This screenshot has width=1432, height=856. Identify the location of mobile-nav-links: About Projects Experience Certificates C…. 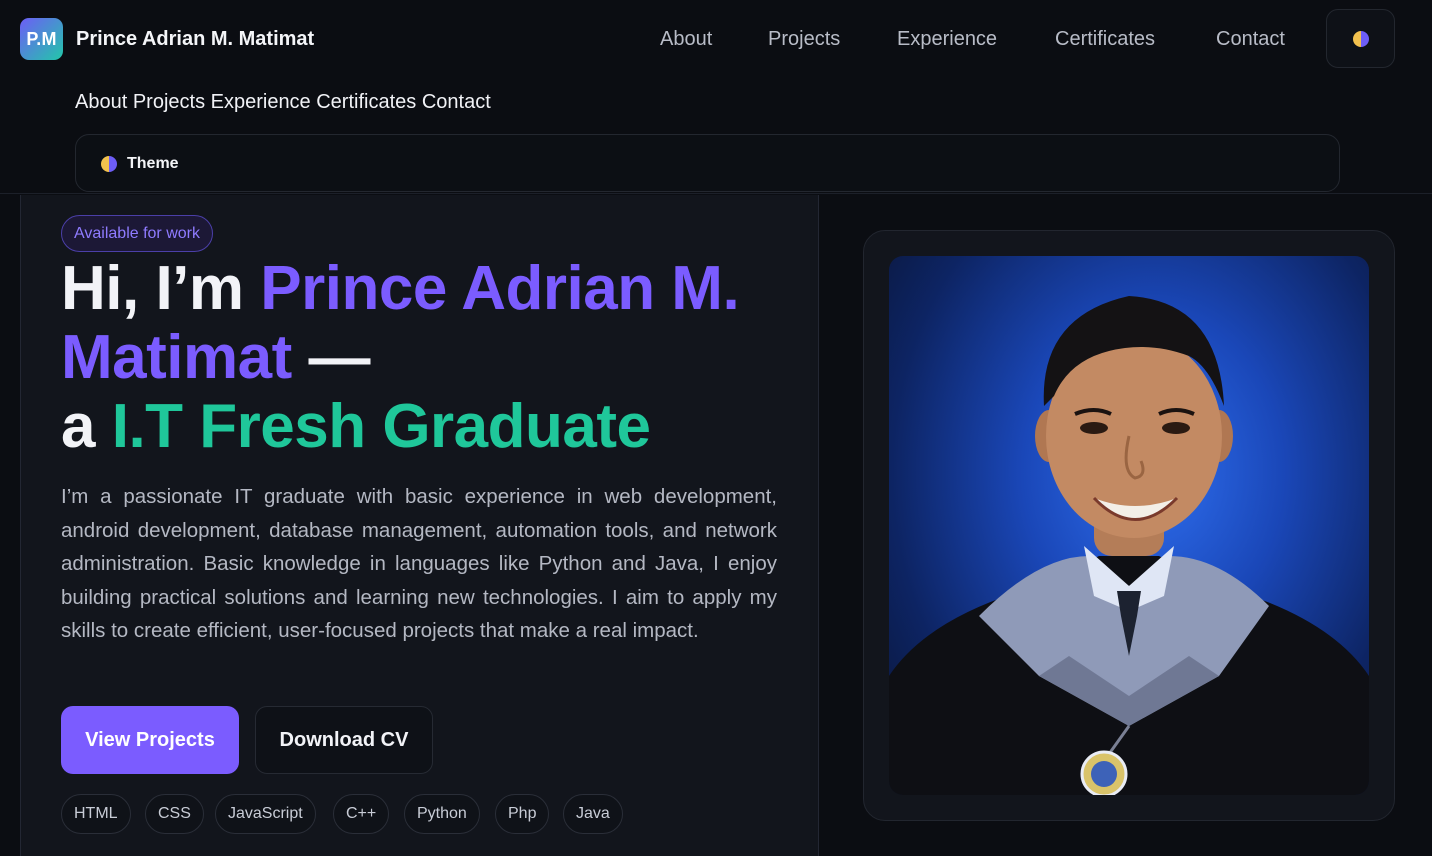
(283, 102).